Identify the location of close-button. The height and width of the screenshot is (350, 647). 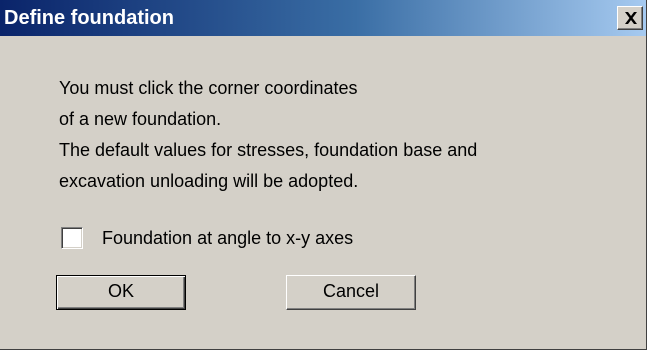
(630, 18).